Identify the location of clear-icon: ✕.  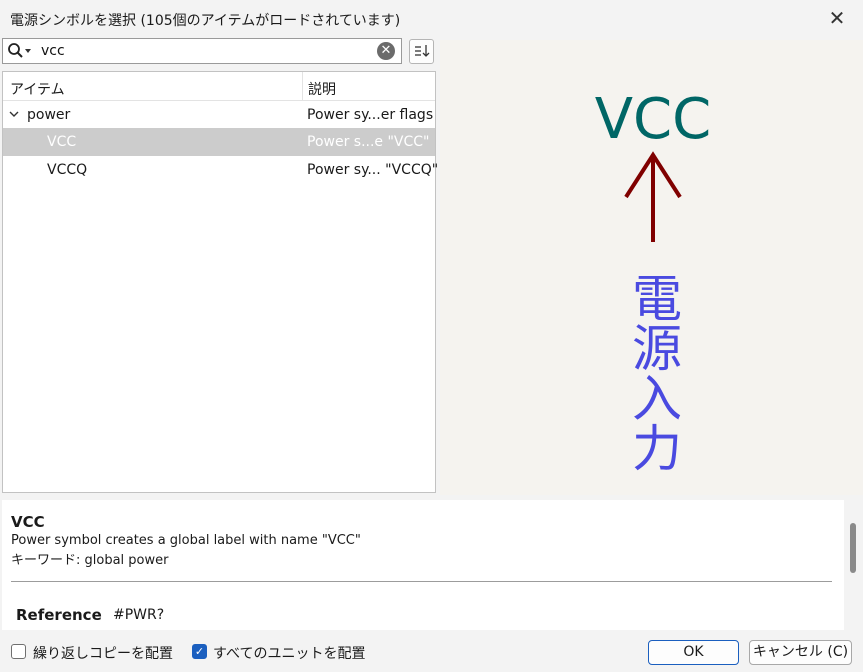
(386, 51).